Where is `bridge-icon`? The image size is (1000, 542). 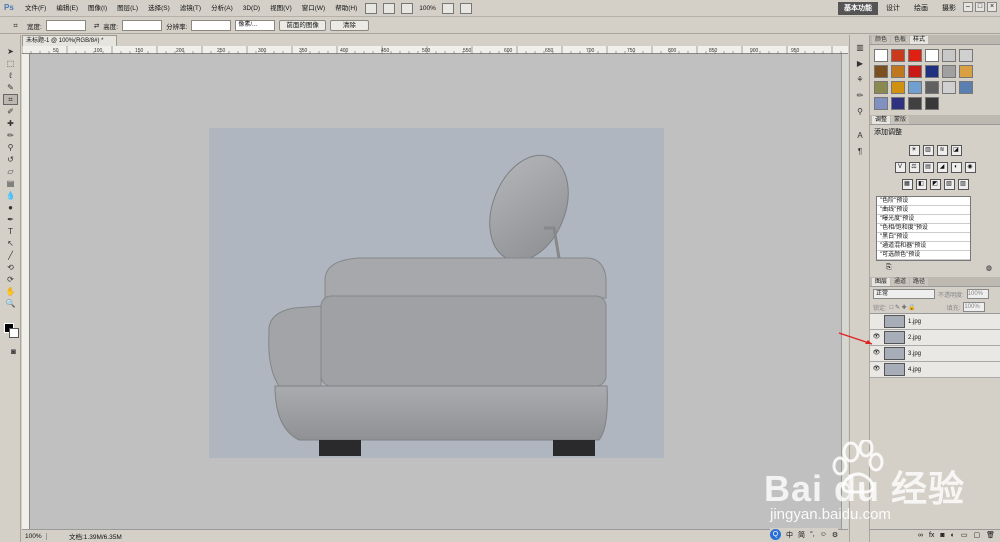 bridge-icon is located at coordinates (371, 8).